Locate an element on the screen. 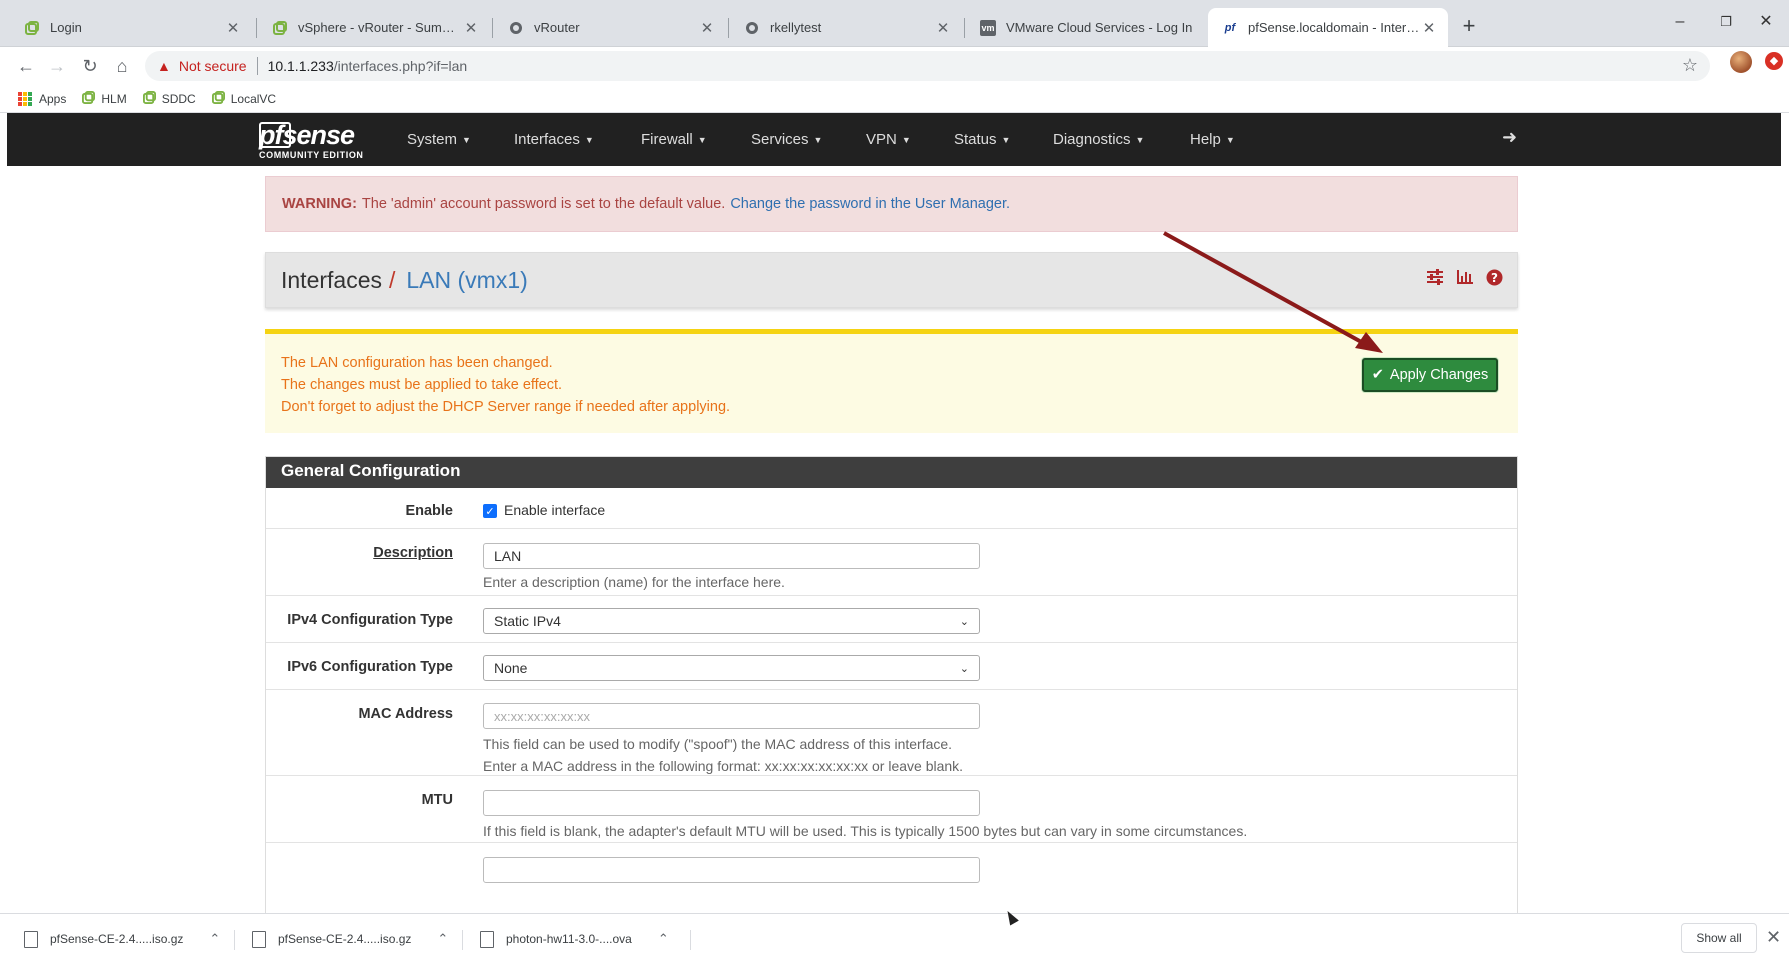 Image resolution: width=1789 pixels, height=962 pixels. ipv4-label: IPv4 Configuration Type is located at coordinates (370, 620).